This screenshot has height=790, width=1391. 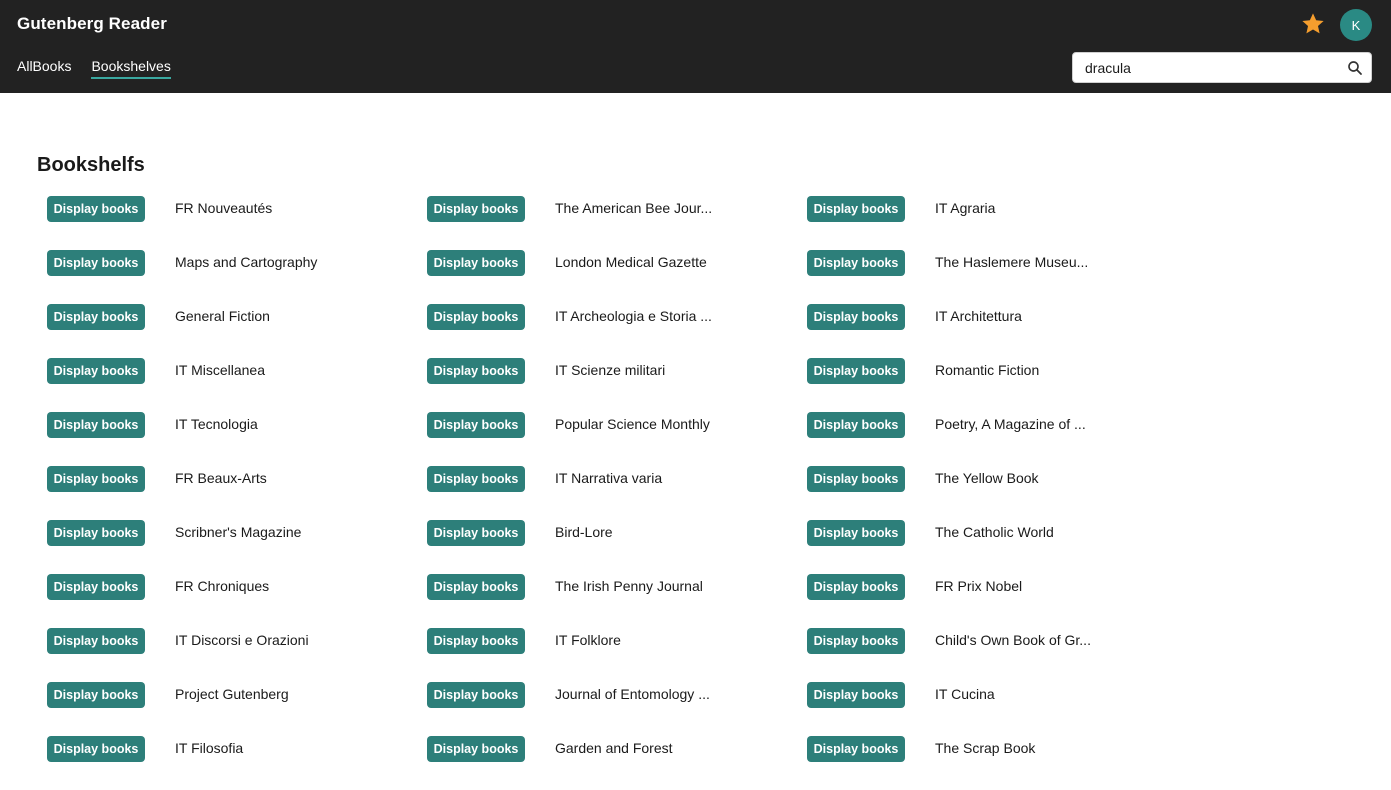 I want to click on bookshelf-item: Display books Popular Science Monthly, so click(x=617, y=439).